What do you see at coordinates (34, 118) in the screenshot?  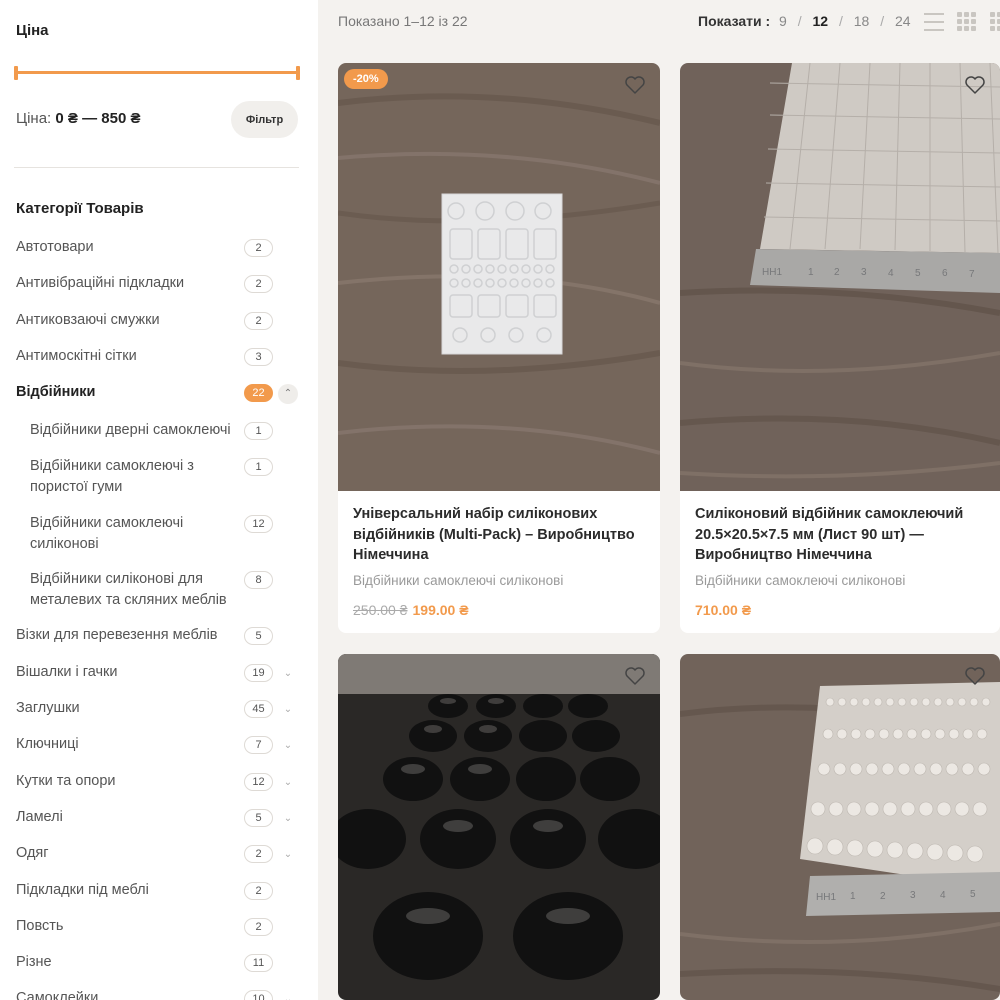 I see `price-range-label: Ціна:` at bounding box center [34, 118].